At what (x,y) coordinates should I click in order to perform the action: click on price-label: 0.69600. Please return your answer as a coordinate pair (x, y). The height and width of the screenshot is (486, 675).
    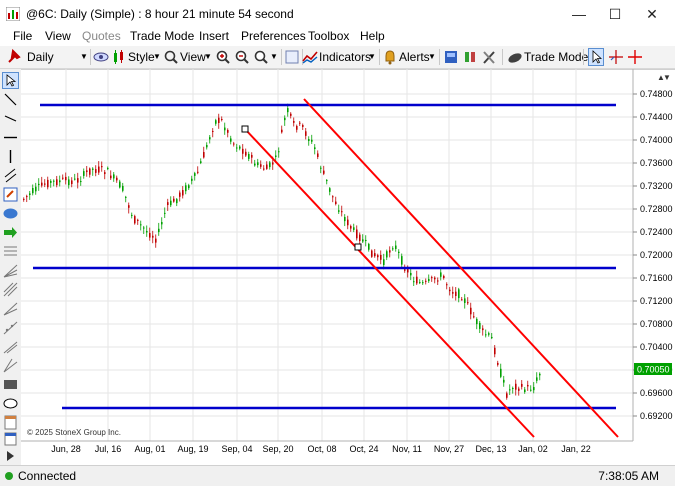
    Looking at the image, I should click on (656, 393).